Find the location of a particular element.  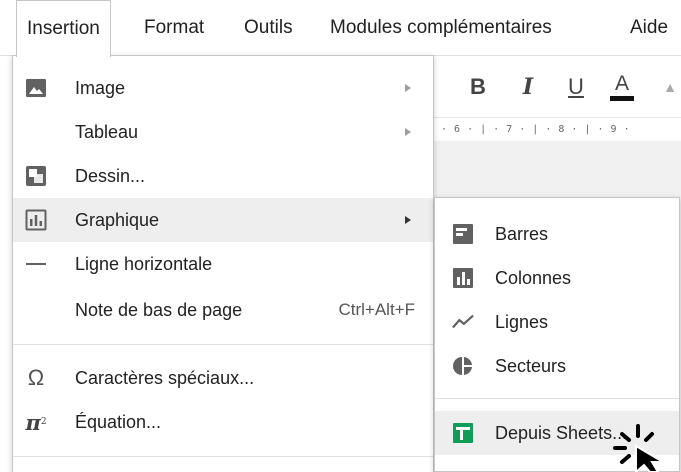

column-chart-icon is located at coordinates (463, 278).